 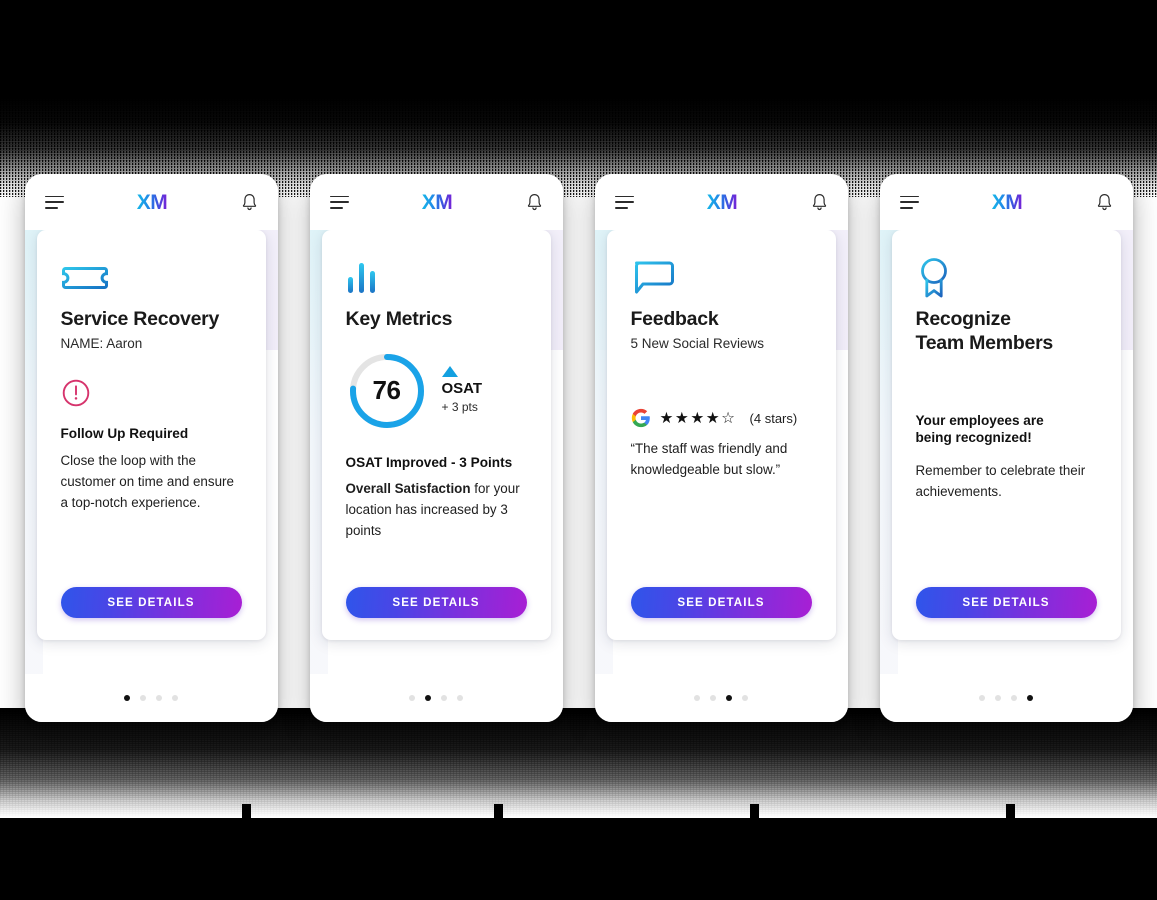 What do you see at coordinates (408, 489) in the screenshot?
I see `body-text-bold: Overall Satisfaction` at bounding box center [408, 489].